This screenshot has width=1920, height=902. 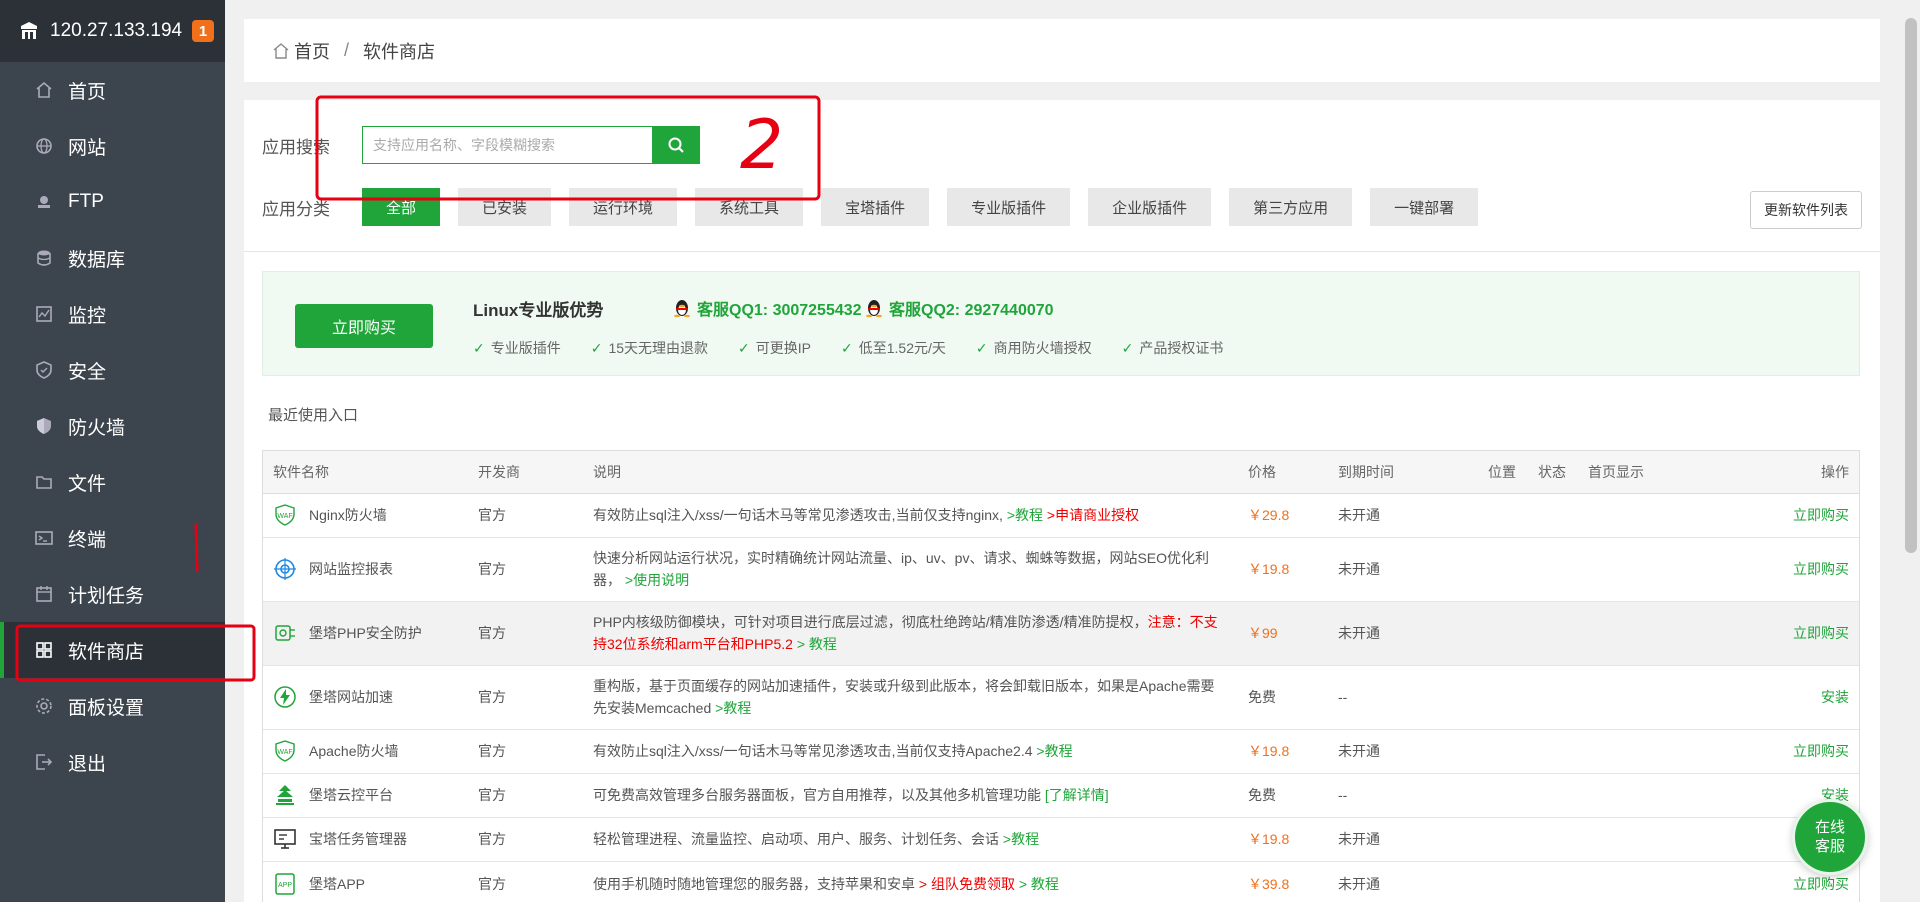 What do you see at coordinates (285, 569) in the screenshot?
I see `monitor-report-icon` at bounding box center [285, 569].